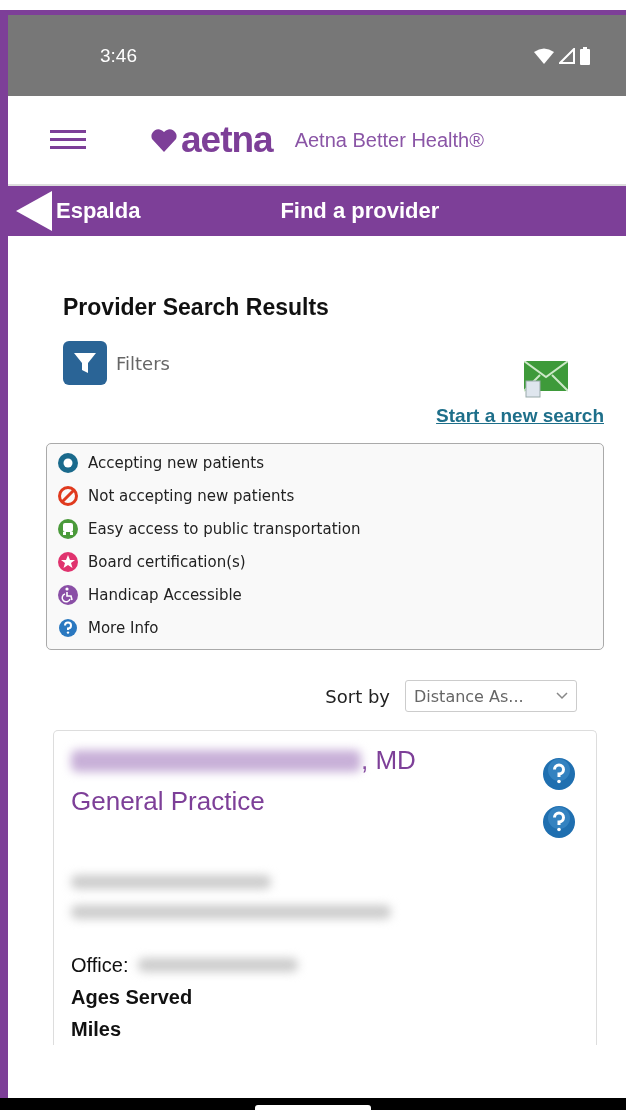 This screenshot has height=1110, width=626. I want to click on sort-label: Sort by, so click(357, 696).